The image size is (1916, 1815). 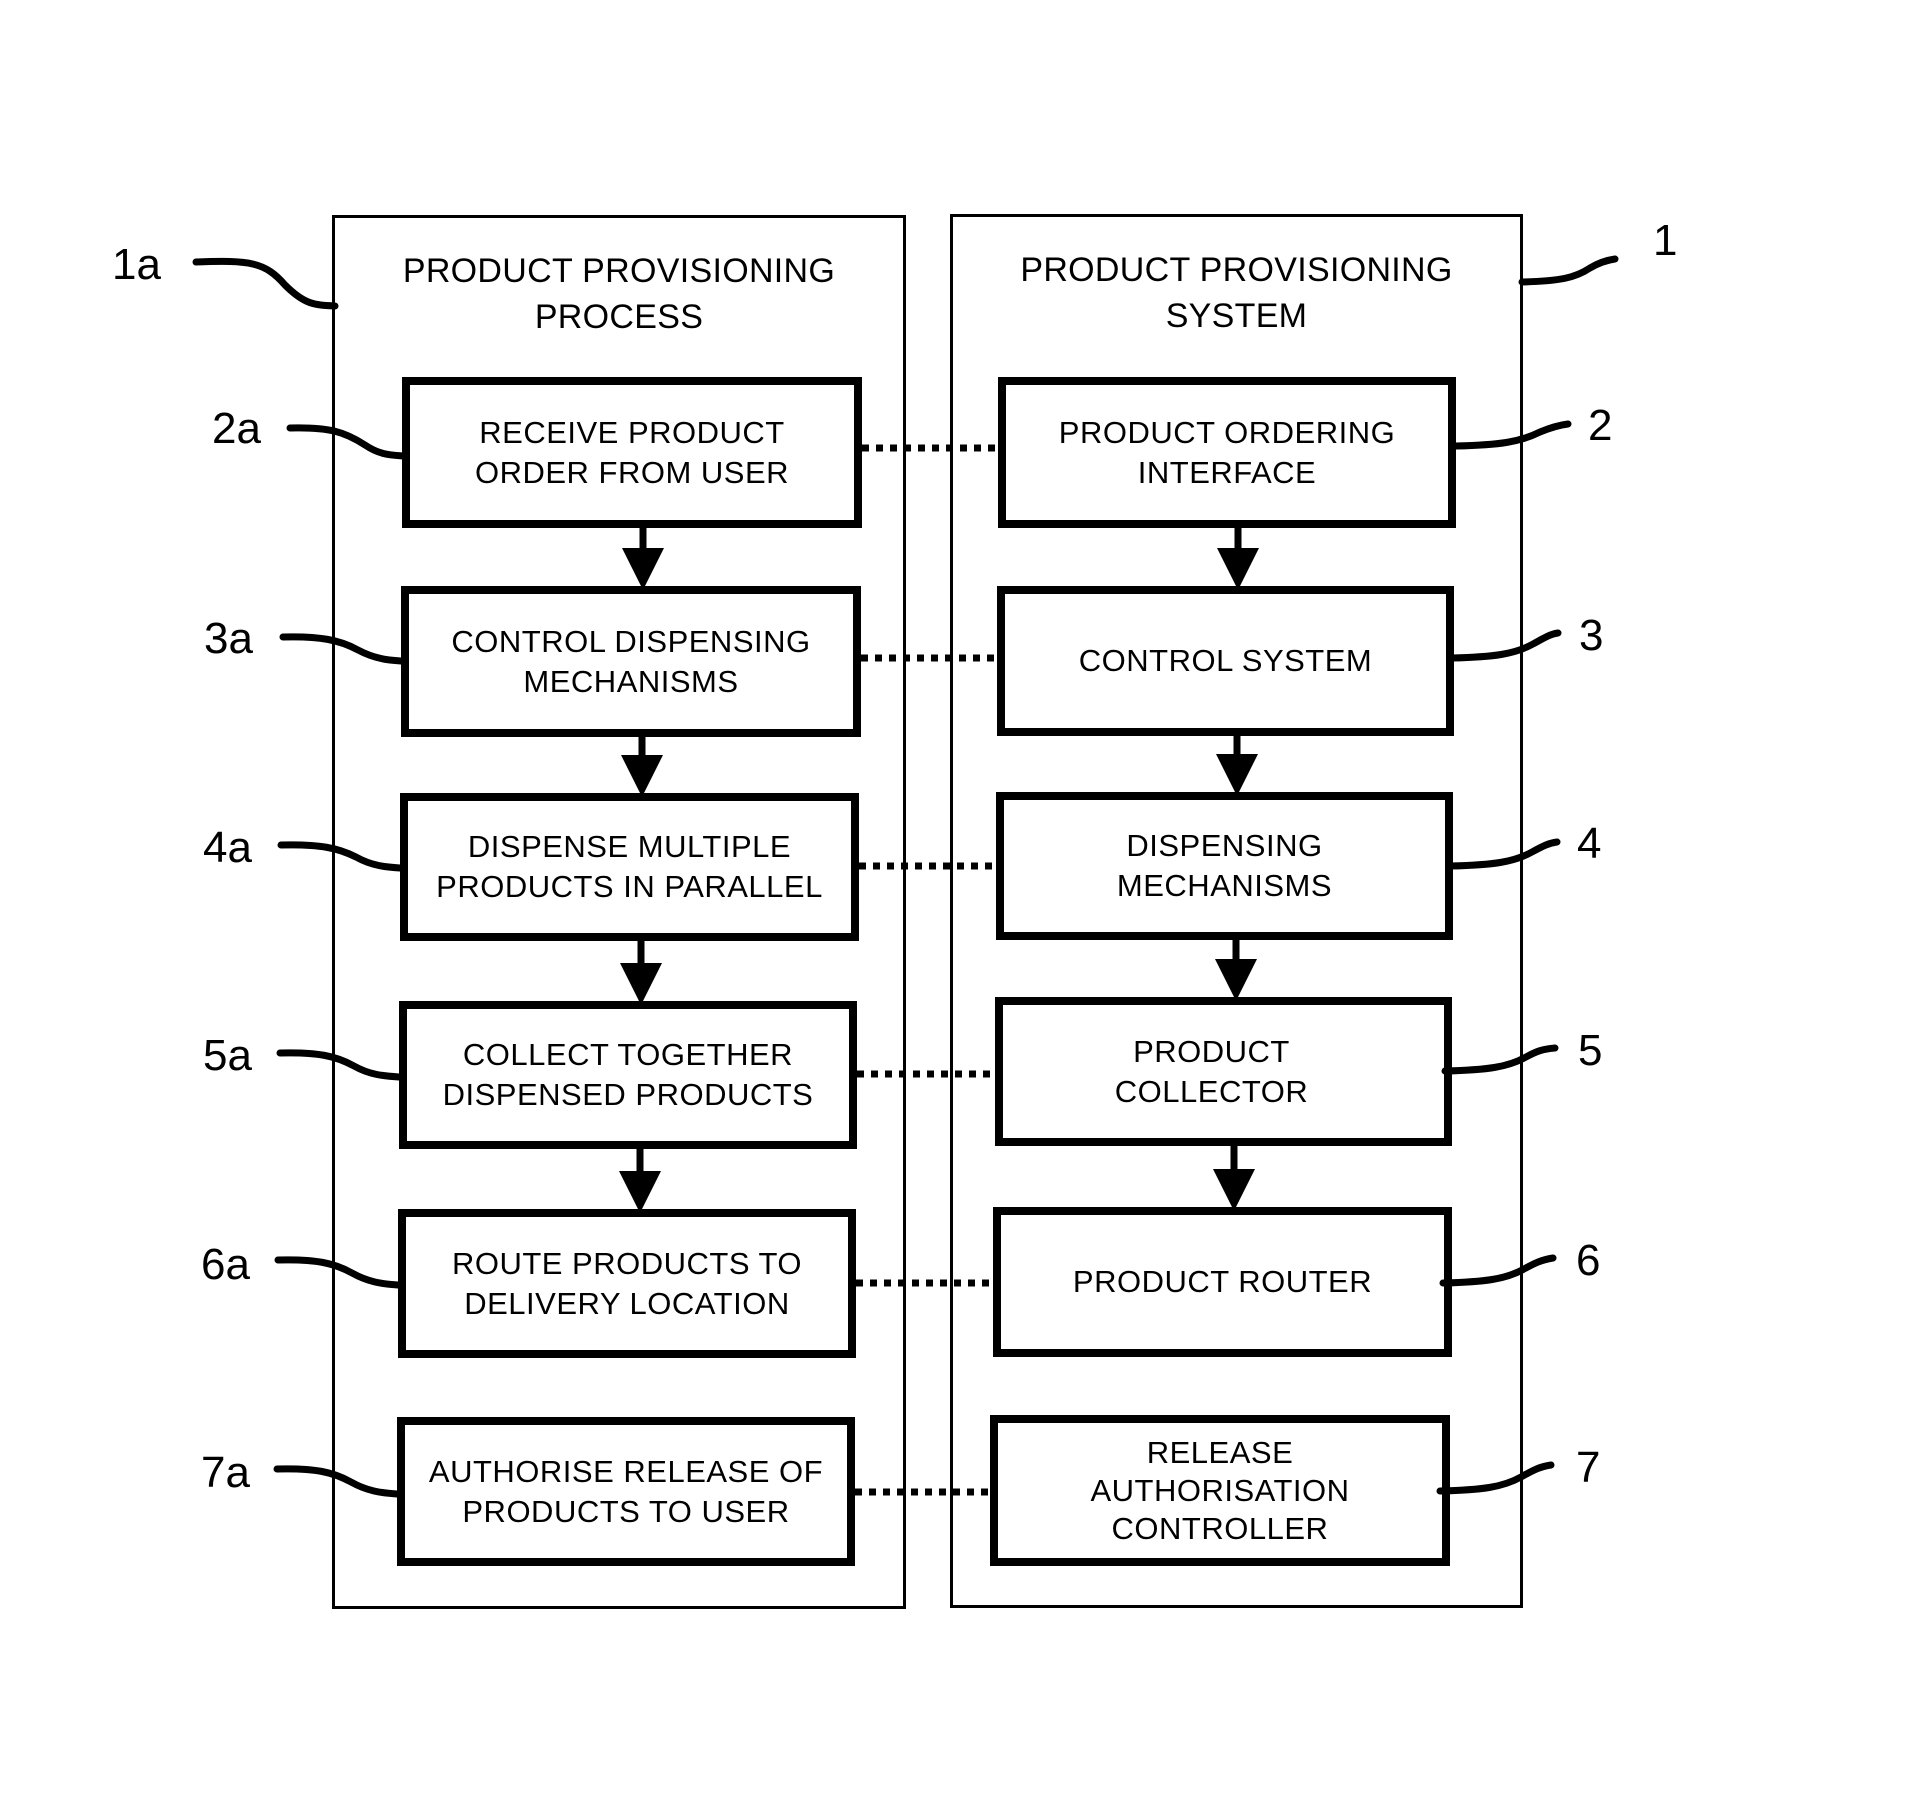 I want to click on ref-label-7: 7, so click(x=1588, y=1467).